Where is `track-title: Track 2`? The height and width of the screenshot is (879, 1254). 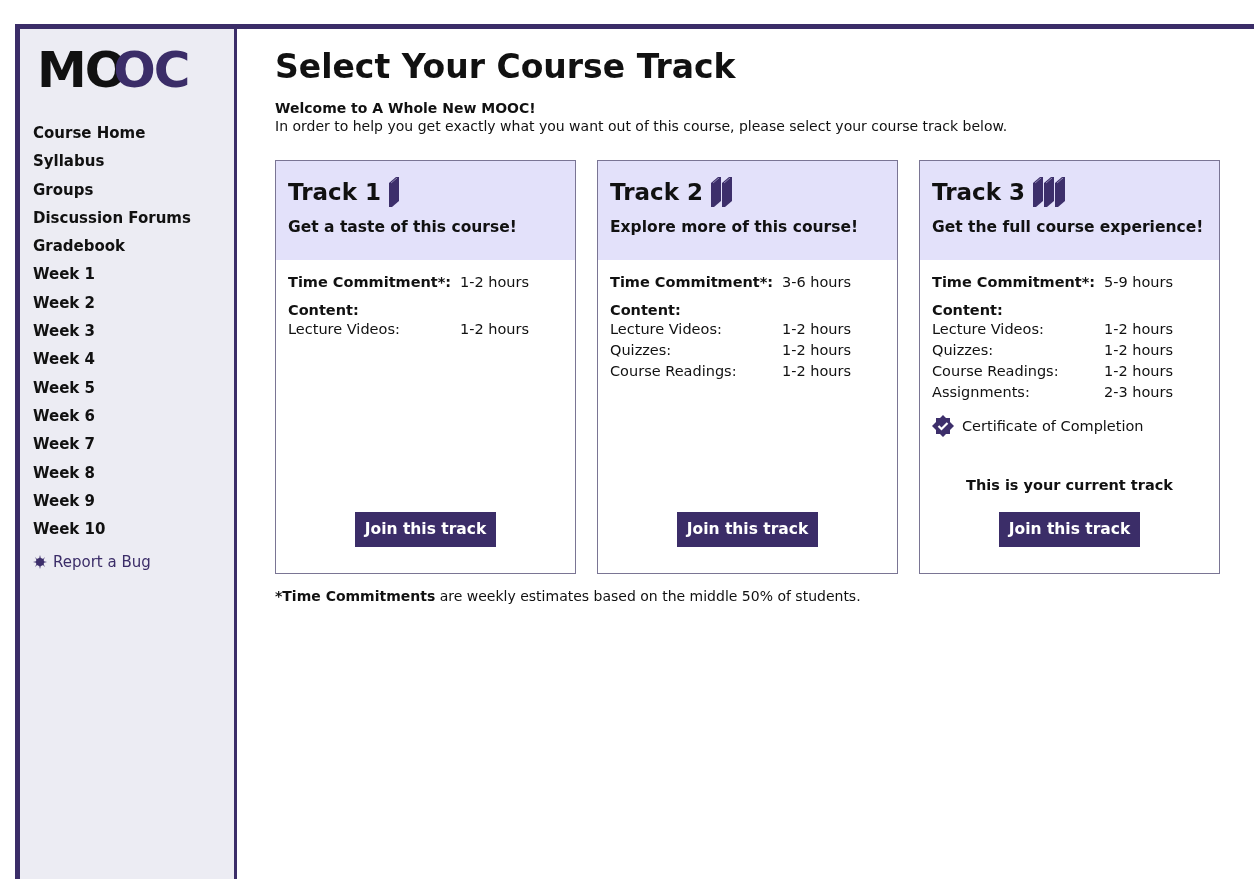 track-title: Track 2 is located at coordinates (656, 192).